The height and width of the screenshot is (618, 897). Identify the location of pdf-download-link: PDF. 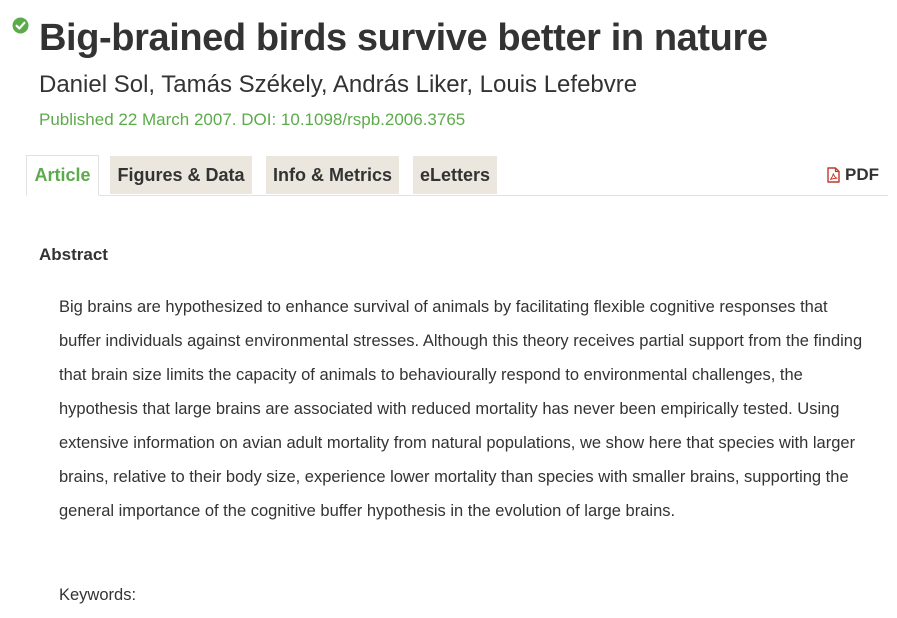
(853, 175).